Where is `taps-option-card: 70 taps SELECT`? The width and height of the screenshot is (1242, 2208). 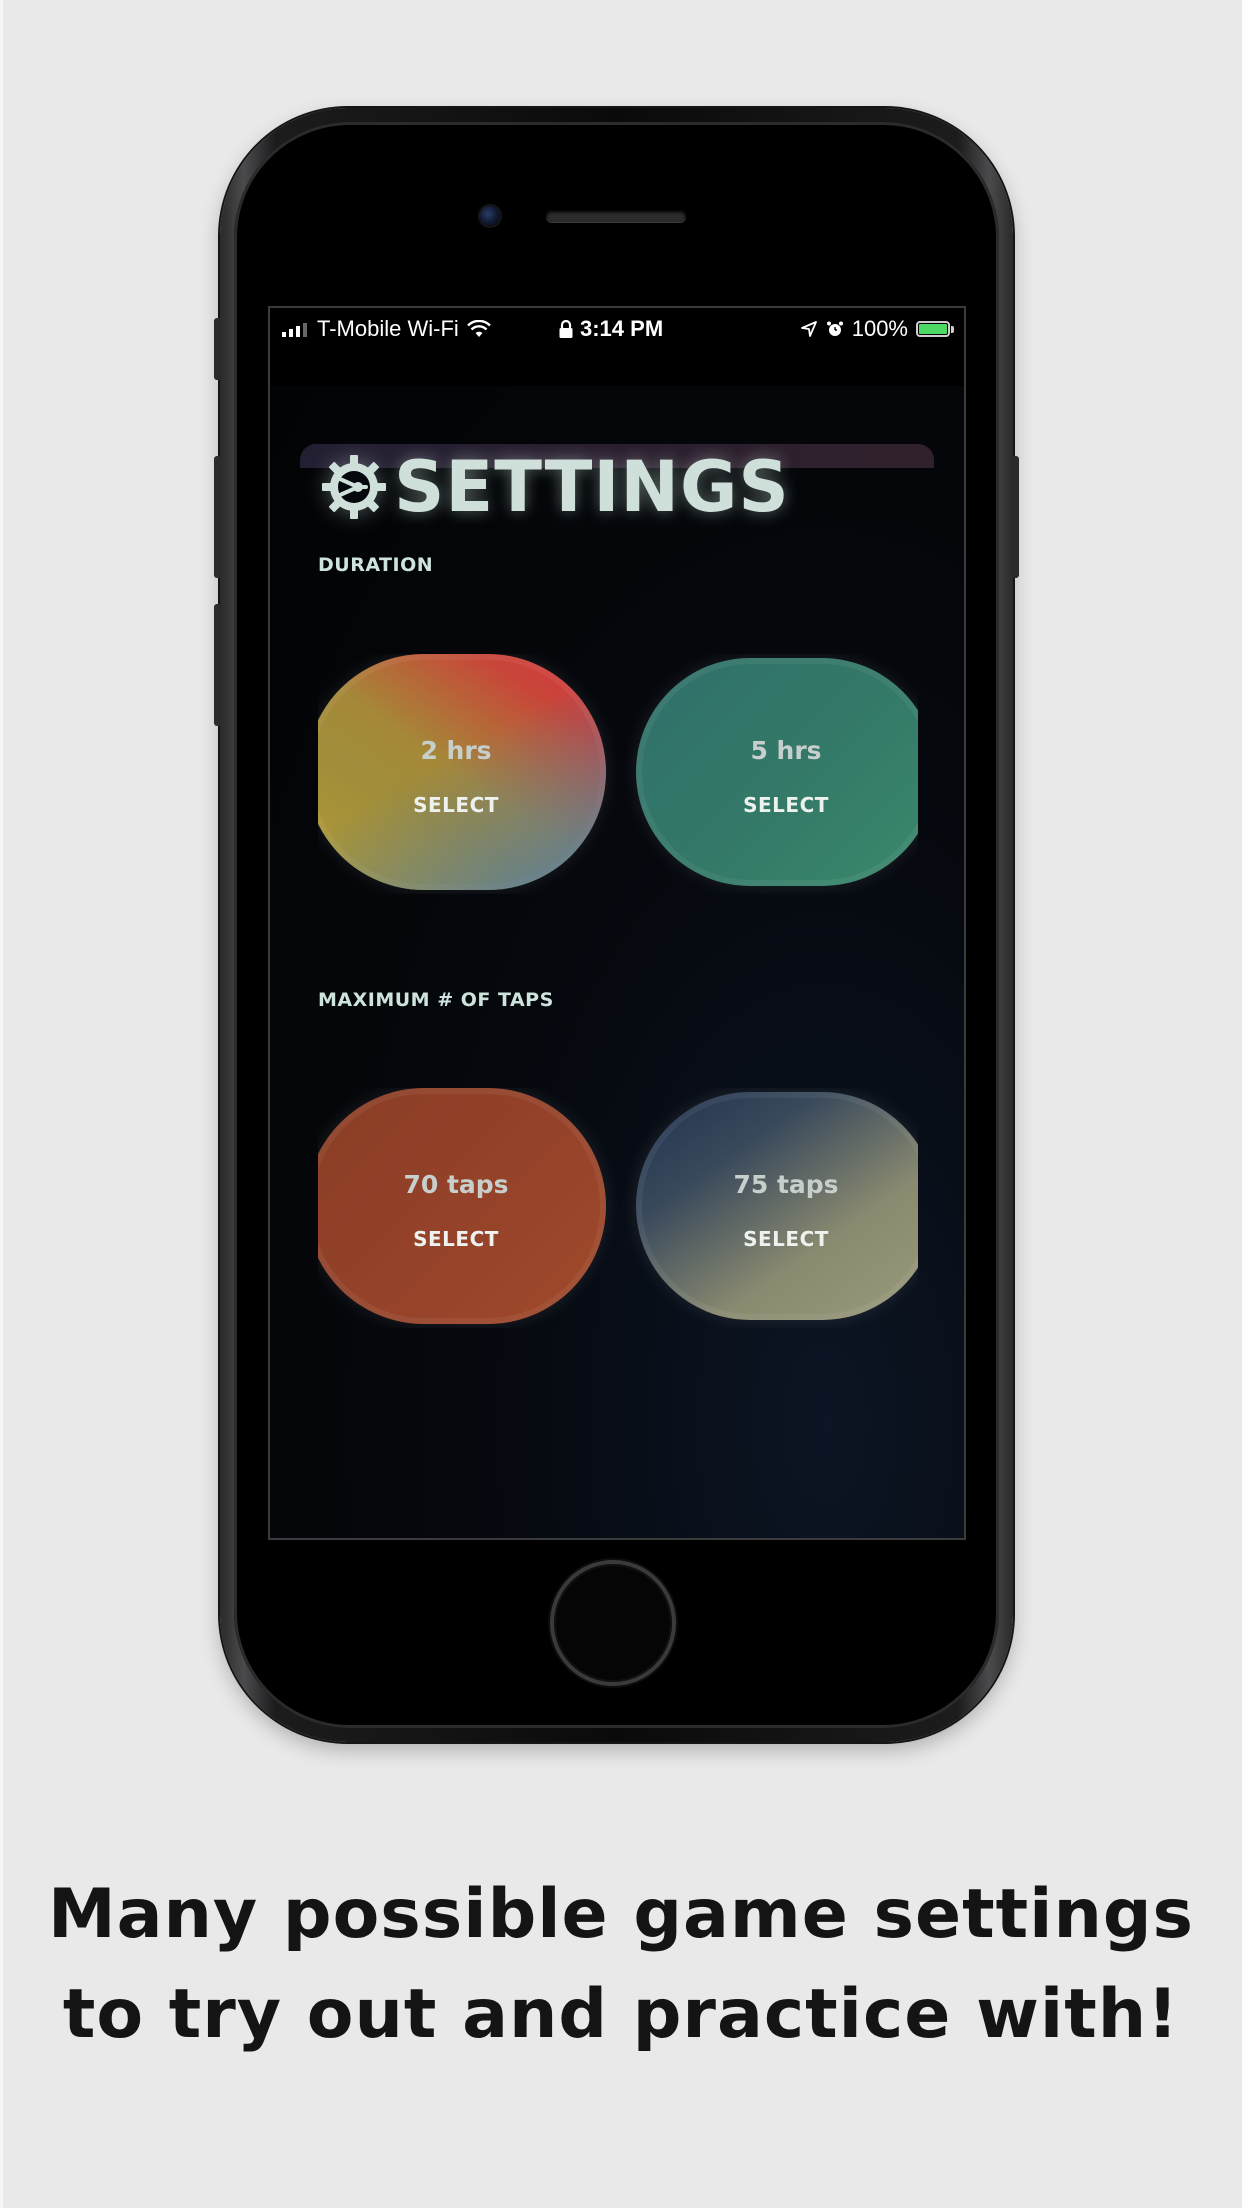 taps-option-card: 70 taps SELECT is located at coordinates (462, 1206).